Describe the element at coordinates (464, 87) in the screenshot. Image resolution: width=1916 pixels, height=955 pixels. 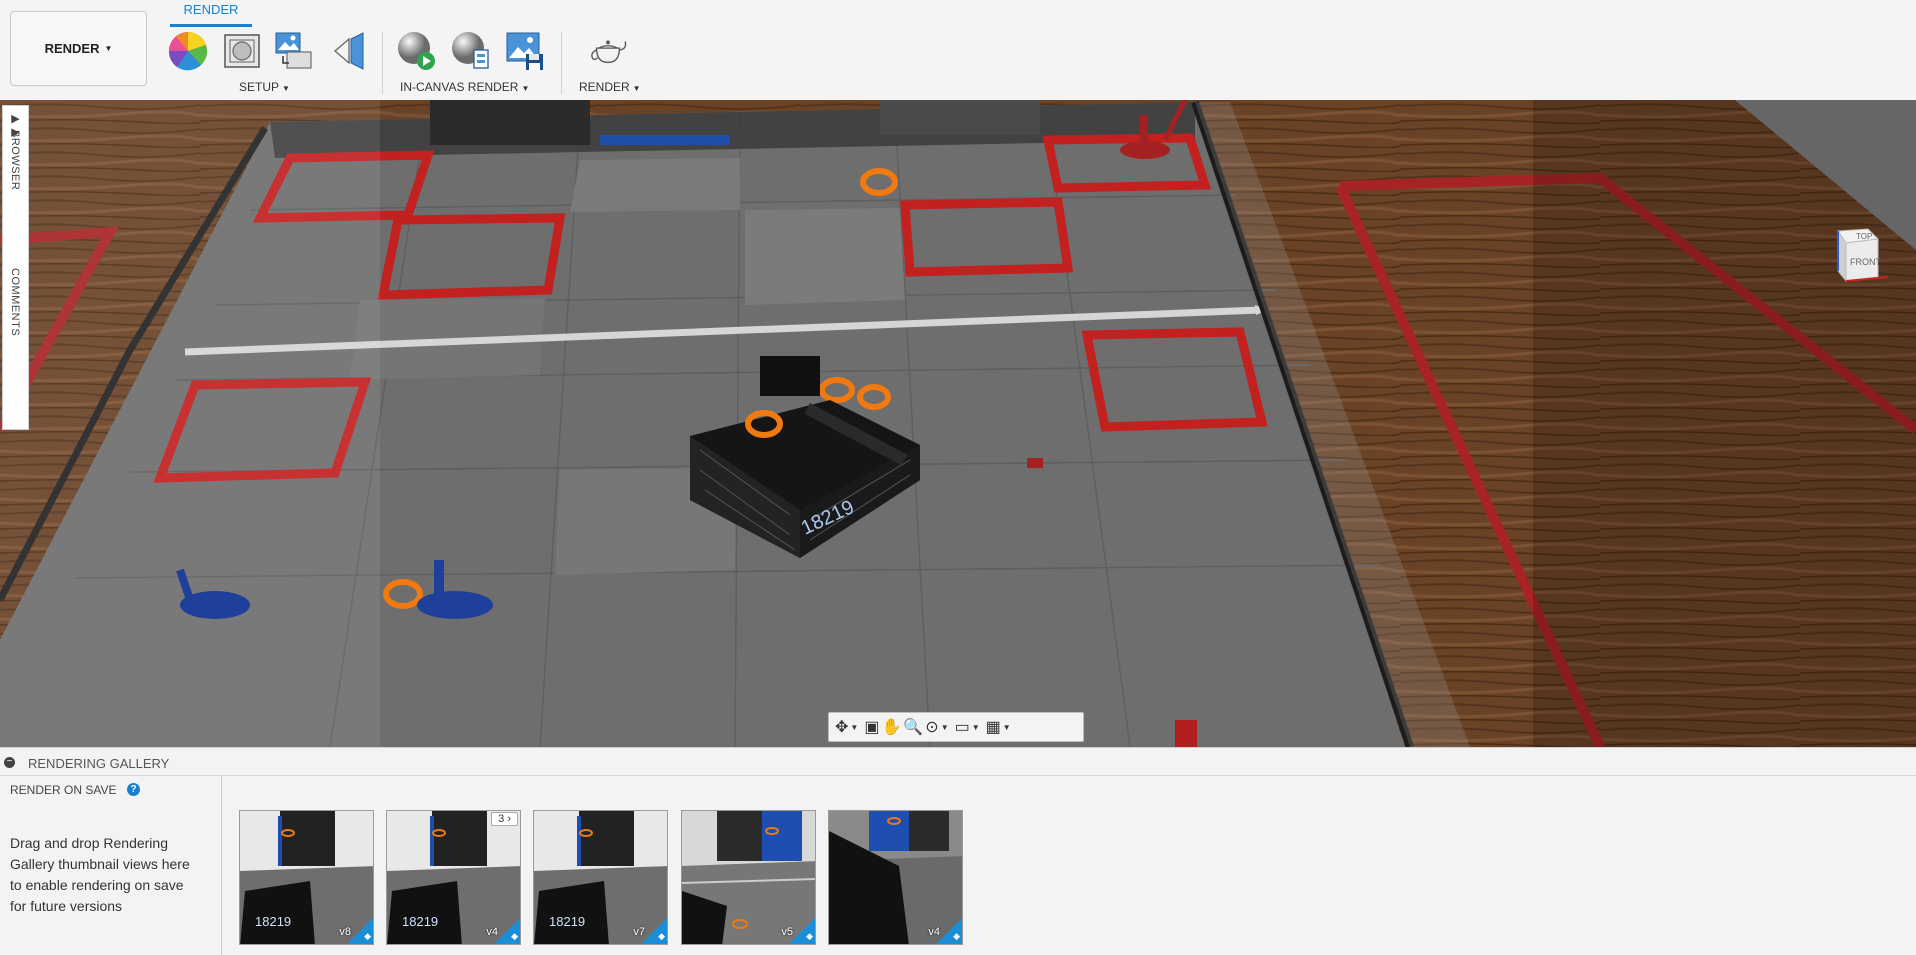
I see `in-canvas-render-group-menu: IN-CANVAS RENDER ▼` at that location.